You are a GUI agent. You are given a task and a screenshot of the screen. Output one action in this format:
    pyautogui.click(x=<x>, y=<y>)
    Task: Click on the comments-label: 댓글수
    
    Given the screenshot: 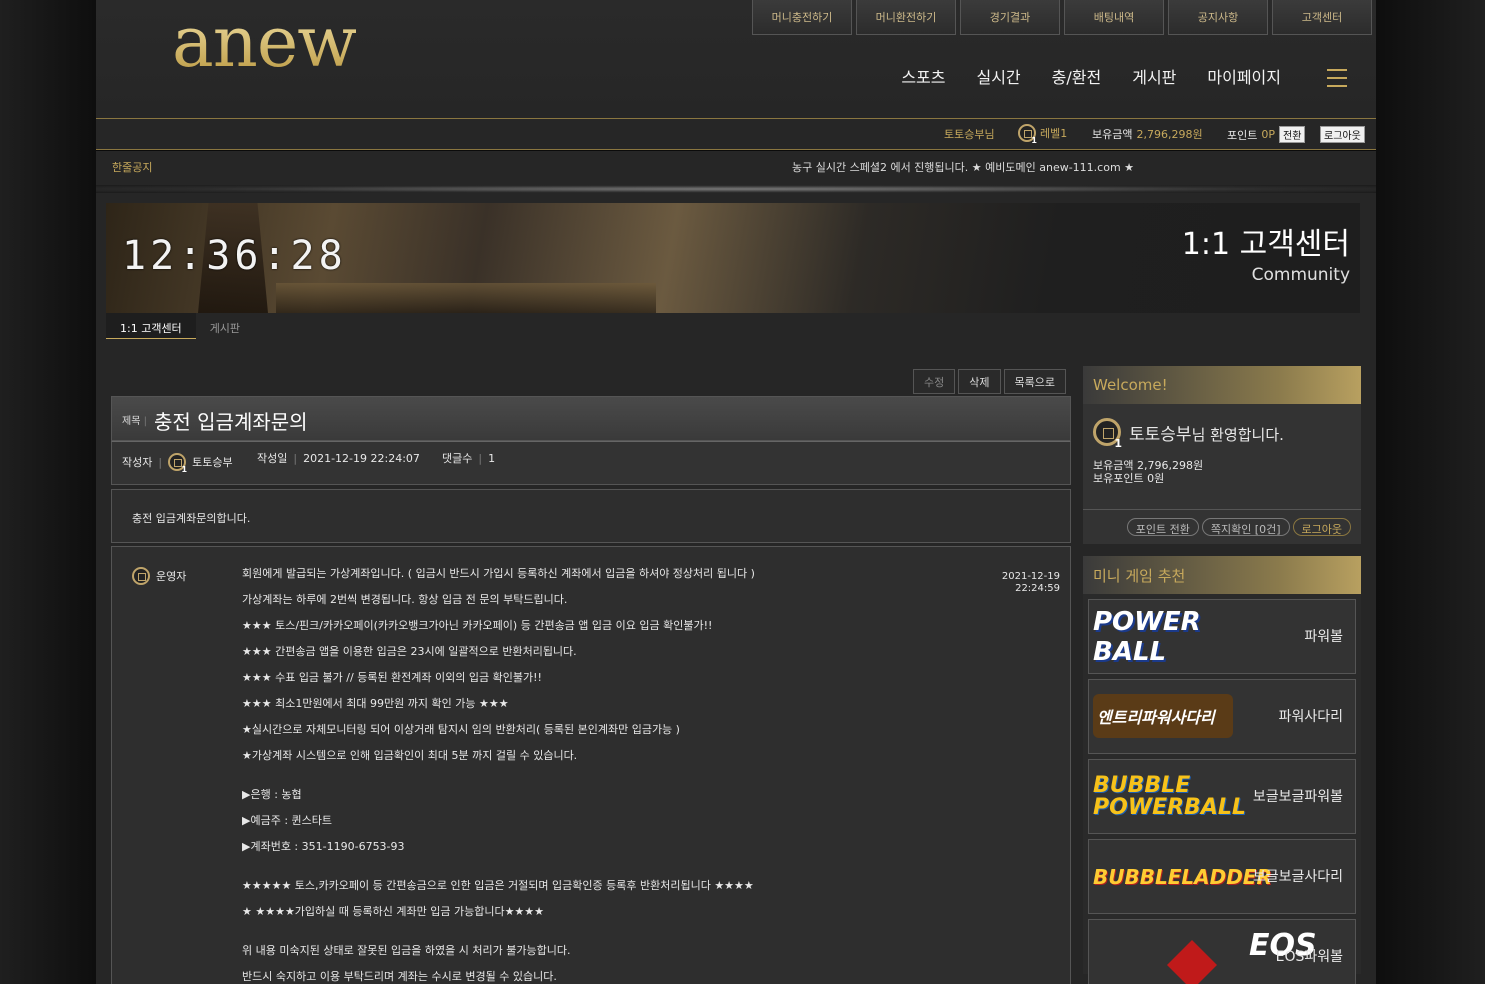 What is the action you would take?
    pyautogui.click(x=457, y=458)
    